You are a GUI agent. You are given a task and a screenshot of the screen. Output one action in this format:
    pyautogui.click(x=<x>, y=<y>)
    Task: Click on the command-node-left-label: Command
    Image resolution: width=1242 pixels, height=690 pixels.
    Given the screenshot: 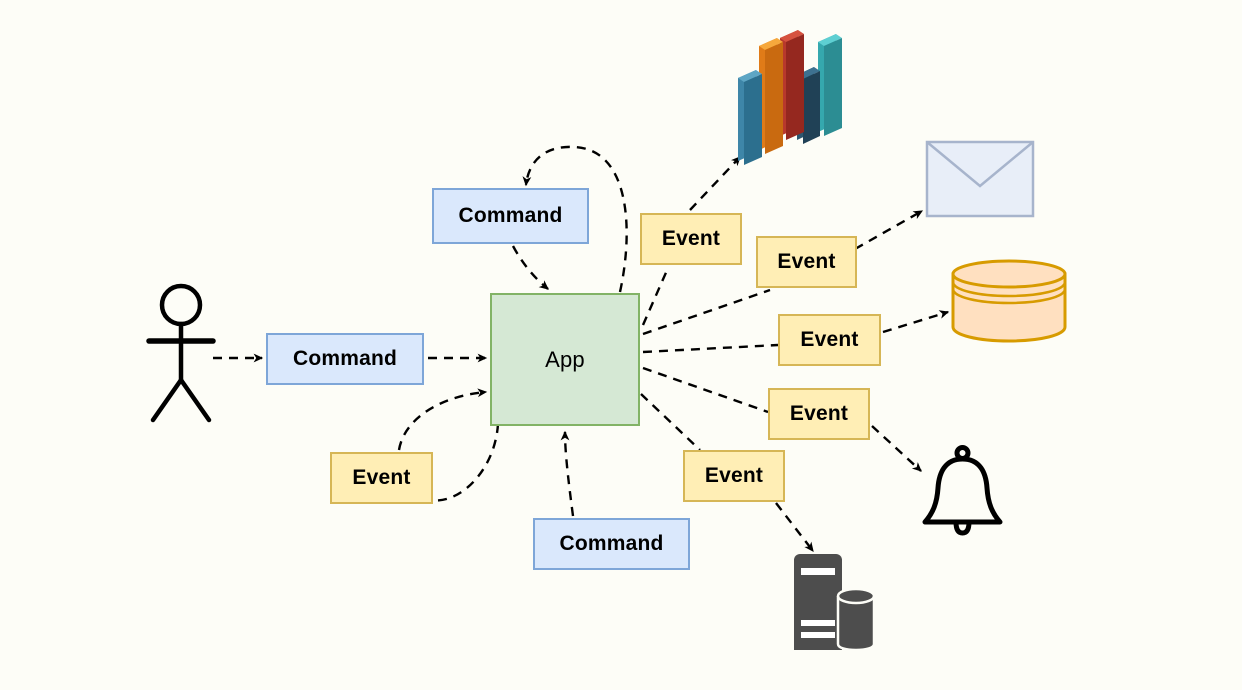 What is the action you would take?
    pyautogui.click(x=345, y=358)
    